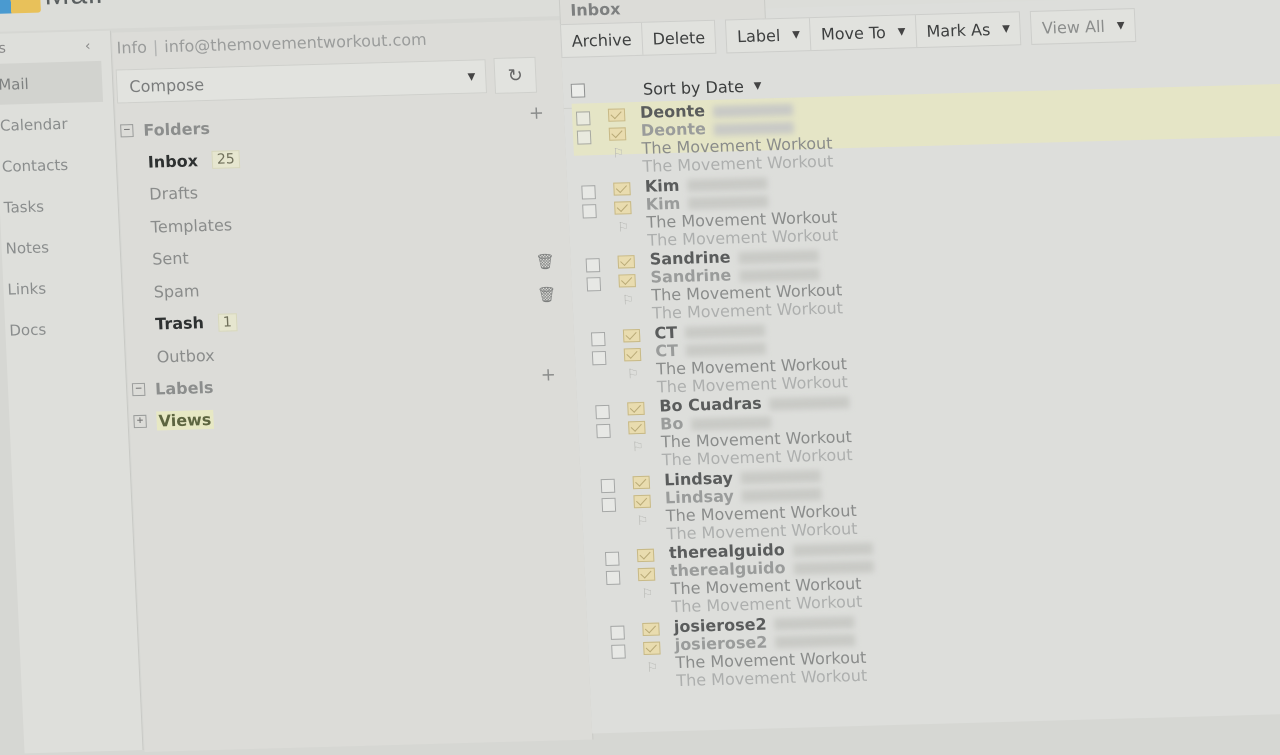 Image resolution: width=1280 pixels, height=755 pixels. Describe the element at coordinates (548, 374) in the screenshot. I see `add-label-icon: +` at that location.